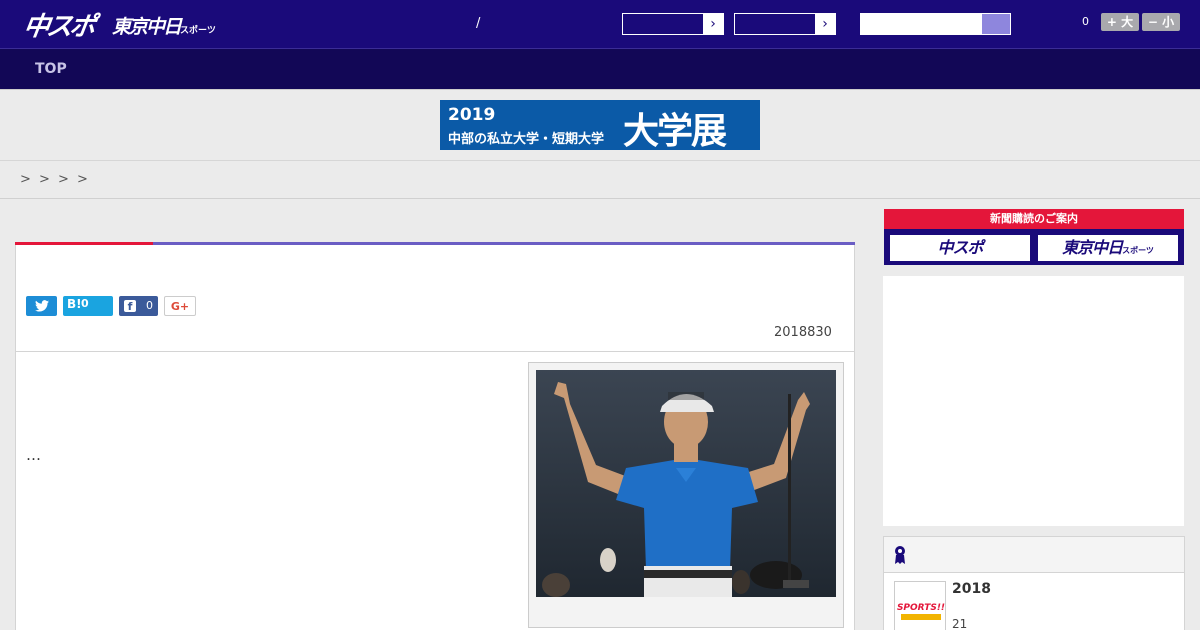 Image resolution: width=1200 pixels, height=630 pixels. I want to click on subscription-header: 新聞購読のご案内, so click(1034, 219).